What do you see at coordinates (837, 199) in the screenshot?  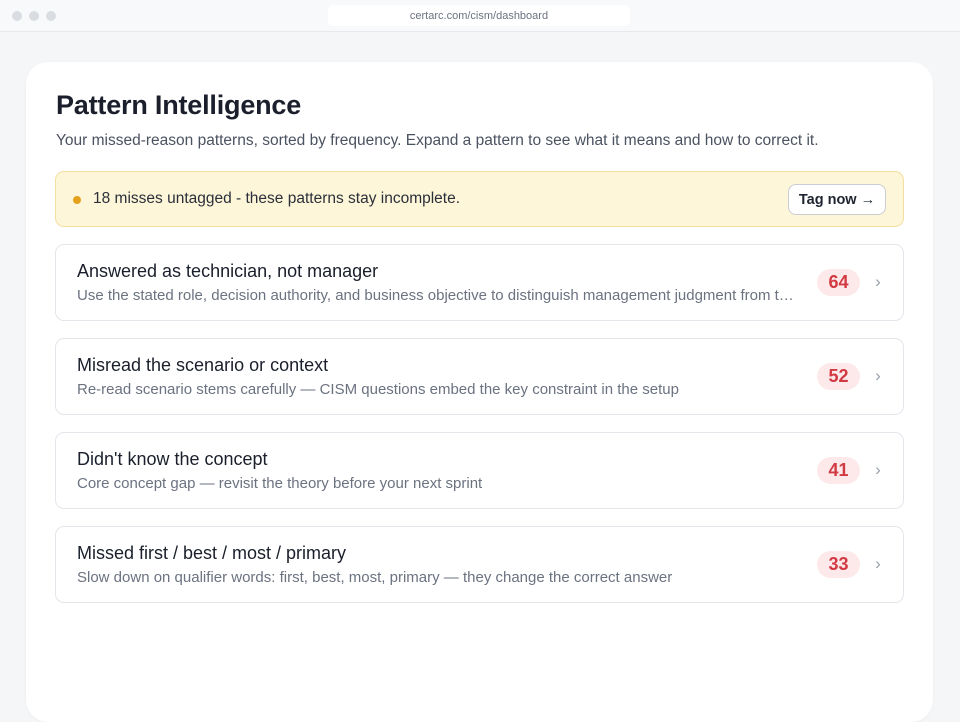 I see `tag-now-button: Tag now →` at bounding box center [837, 199].